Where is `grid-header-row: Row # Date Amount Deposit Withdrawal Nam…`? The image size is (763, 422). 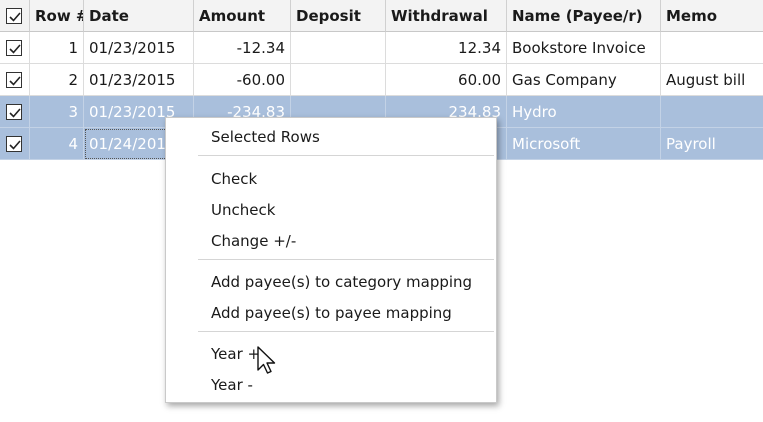 grid-header-row: Row # Date Amount Deposit Withdrawal Nam… is located at coordinates (381, 16).